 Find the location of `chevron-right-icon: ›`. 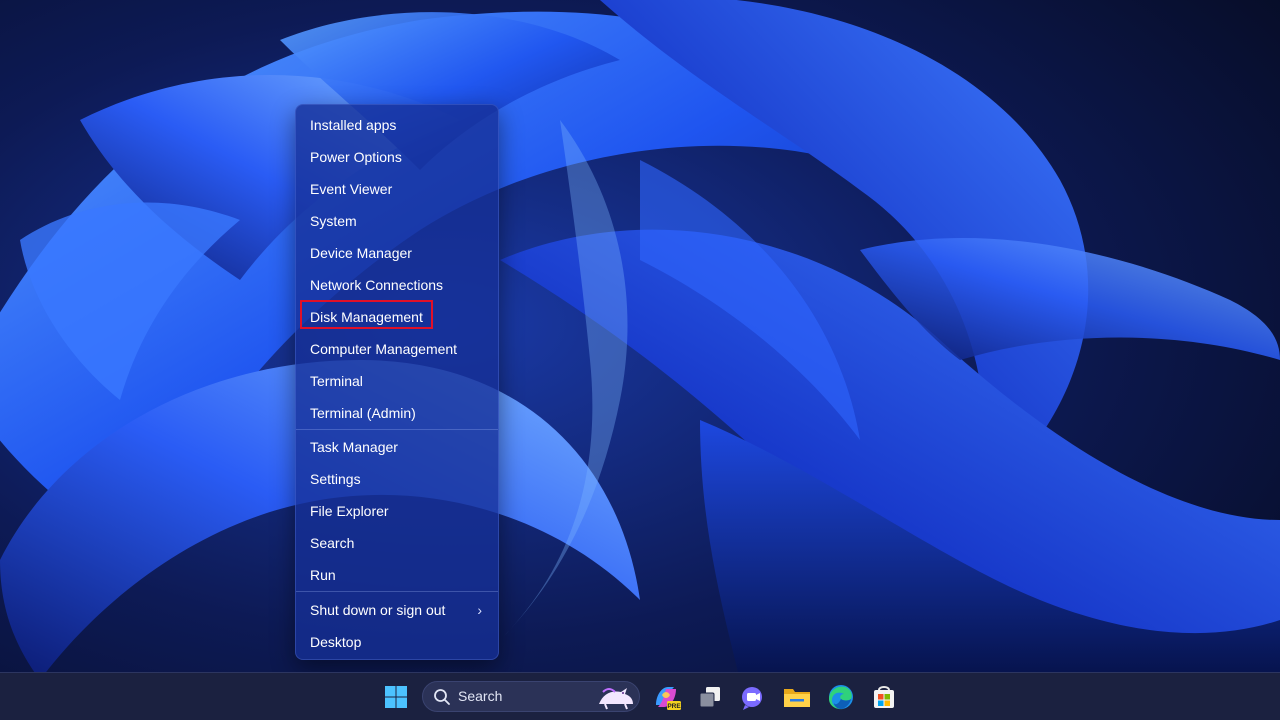

chevron-right-icon: › is located at coordinates (479, 610).